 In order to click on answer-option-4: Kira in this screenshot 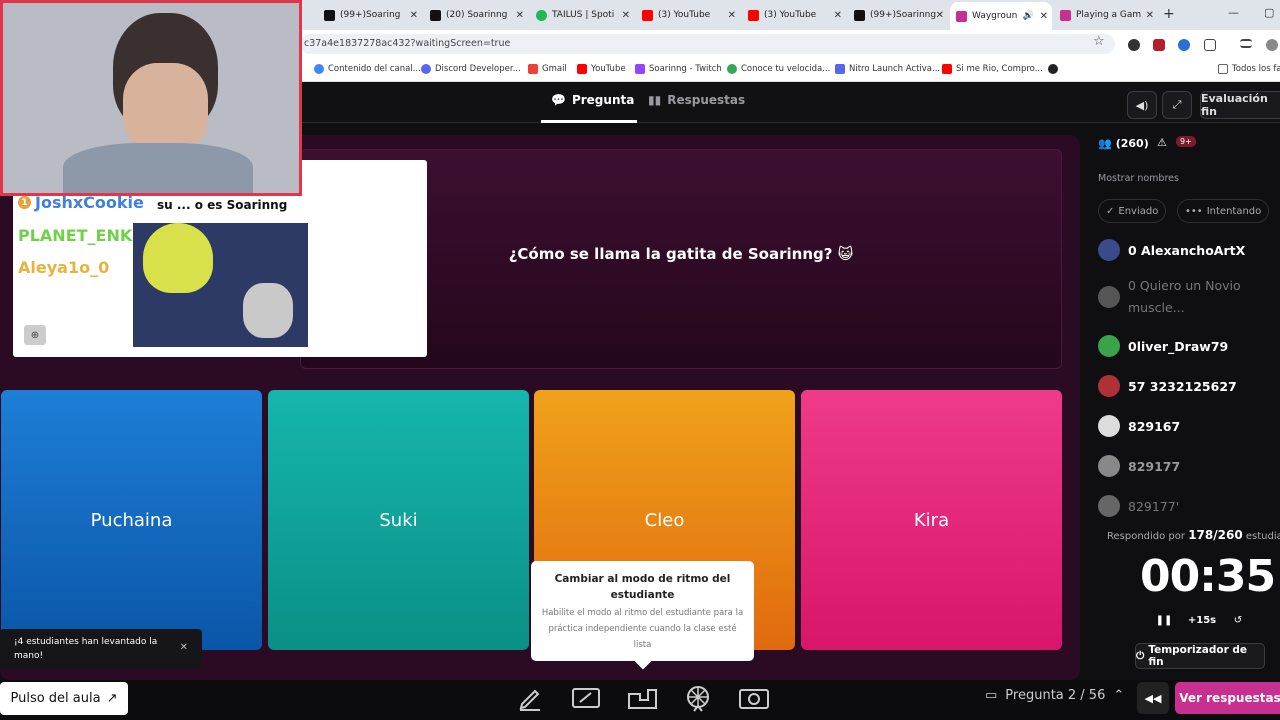, I will do `click(931, 520)`.